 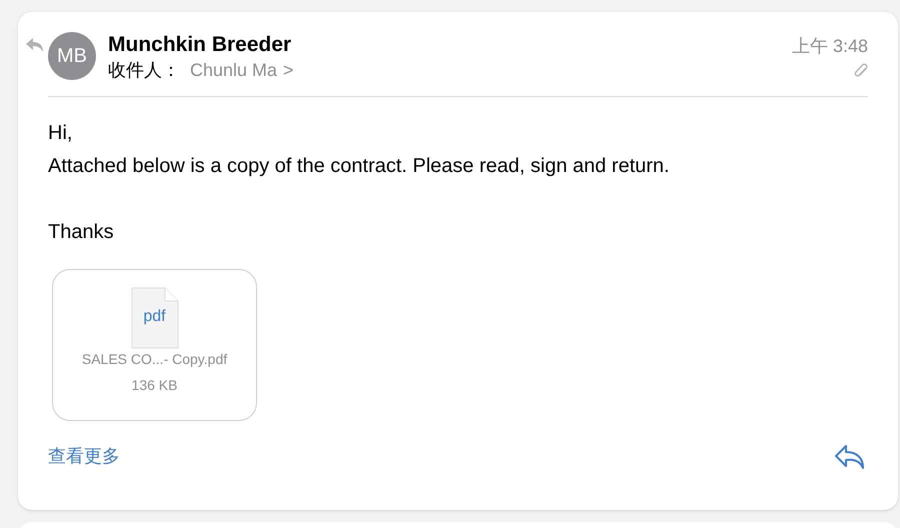 I want to click on message-time: 上午 3:48, so click(x=830, y=46).